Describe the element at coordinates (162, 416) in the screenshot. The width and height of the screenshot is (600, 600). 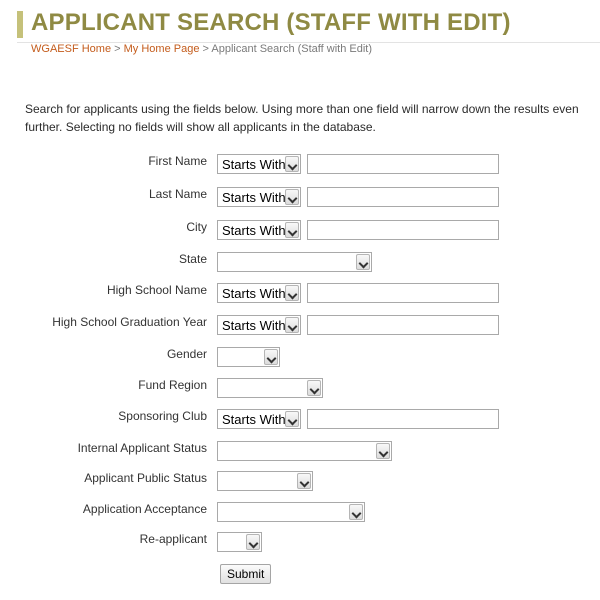
I see `sponsoring-club-label: Sponsoring Club` at that location.